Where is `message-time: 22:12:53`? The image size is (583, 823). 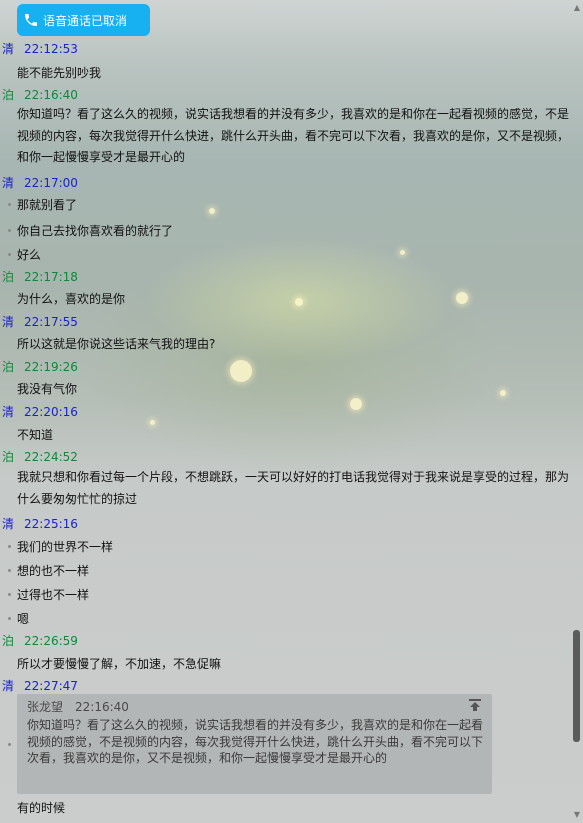
message-time: 22:12:53 is located at coordinates (51, 49).